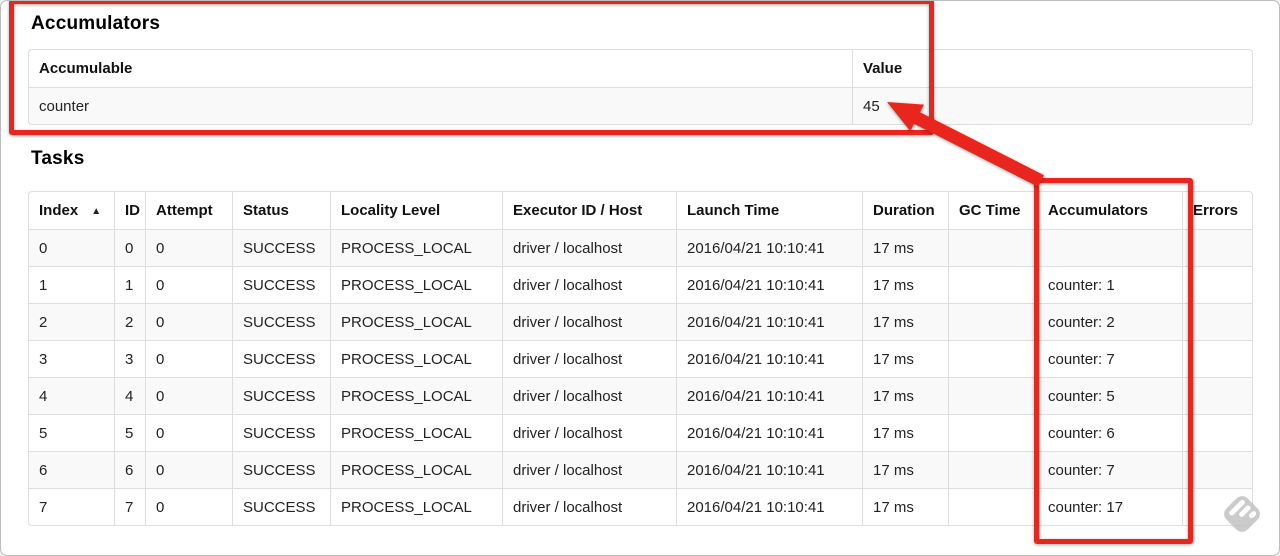  Describe the element at coordinates (71, 395) in the screenshot. I see `index-cell: 4` at that location.